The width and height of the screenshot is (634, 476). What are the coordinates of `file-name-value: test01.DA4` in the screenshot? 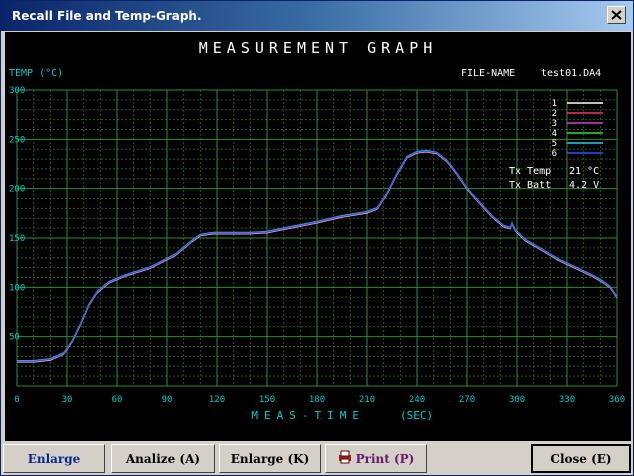 It's located at (571, 73).